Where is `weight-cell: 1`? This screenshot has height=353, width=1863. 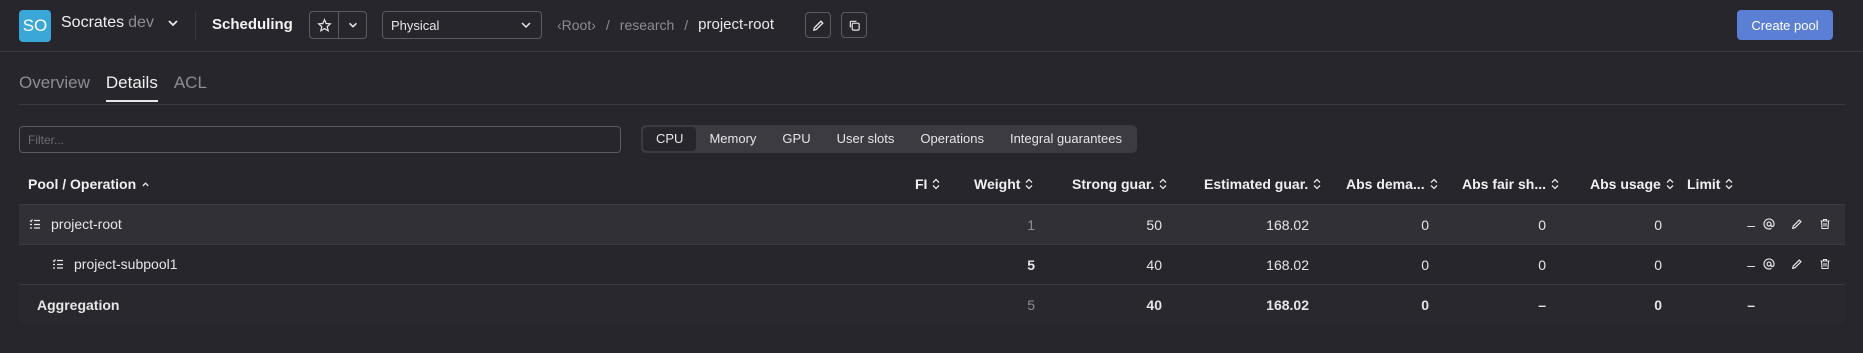
weight-cell: 1 is located at coordinates (1031, 225).